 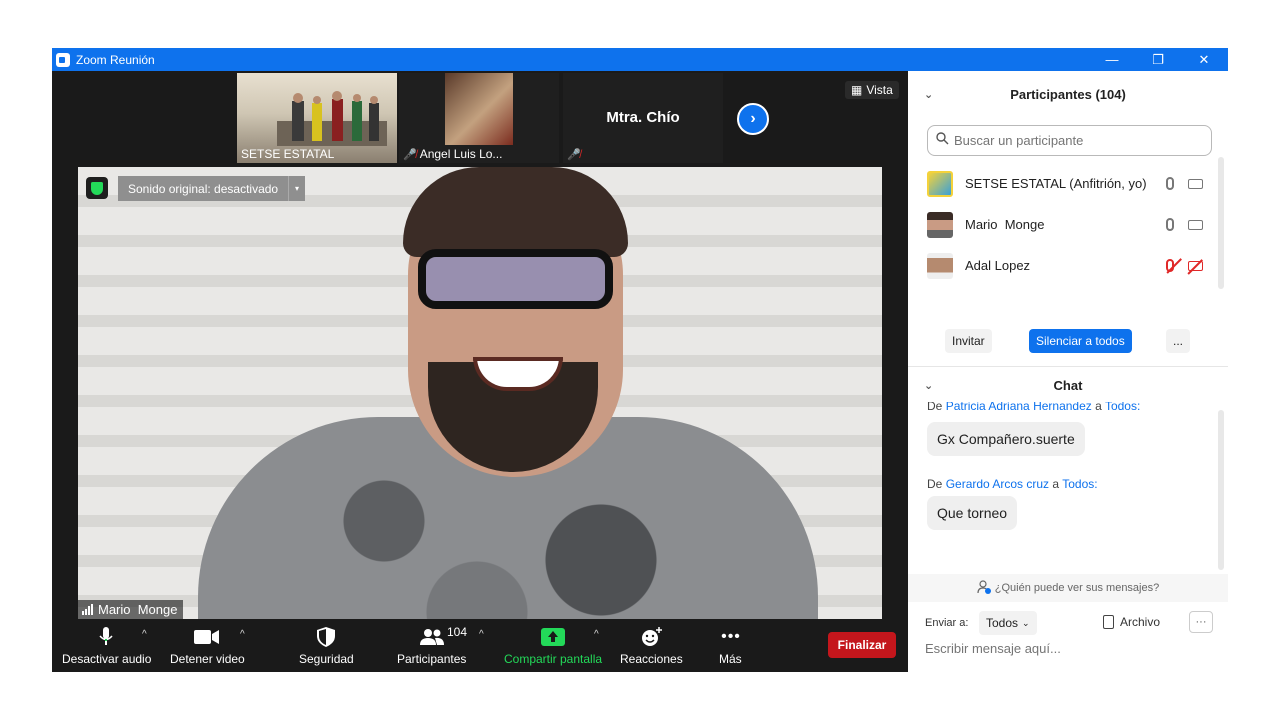 What do you see at coordinates (1068, 183) in the screenshot?
I see `participant-row: SETSE ESTATAL (Anfitrión, yo)` at bounding box center [1068, 183].